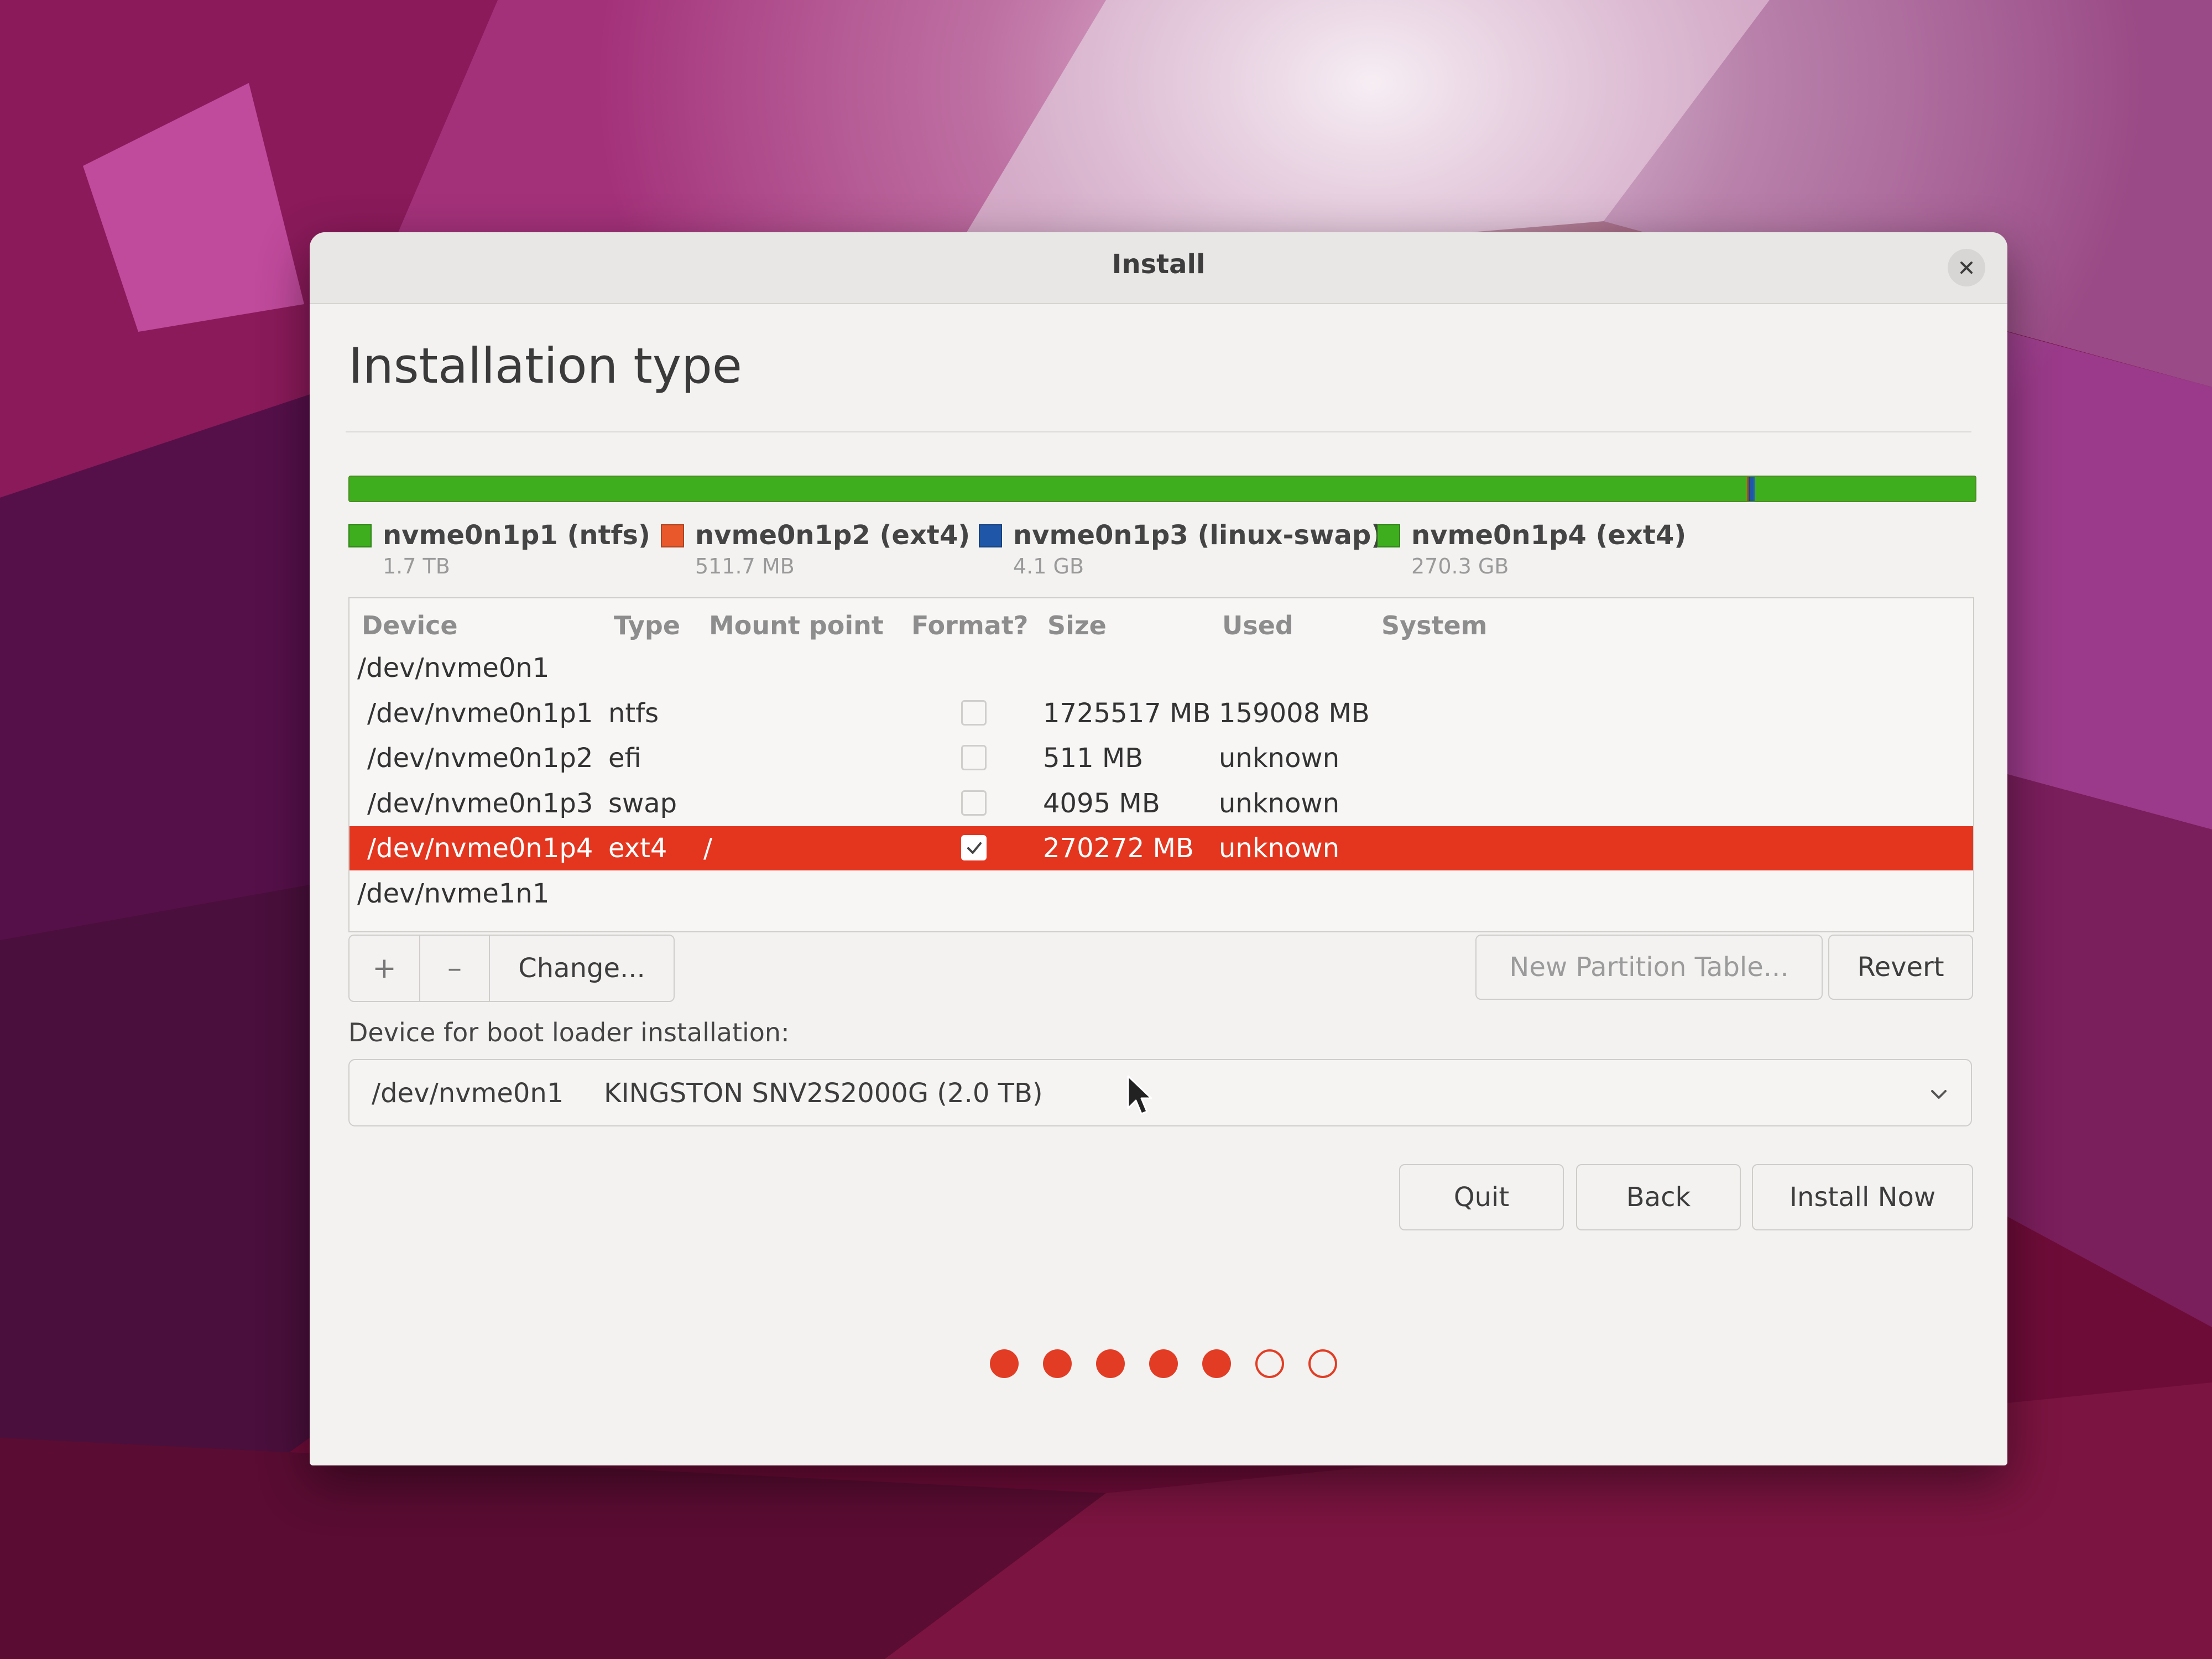 This screenshot has width=2212, height=1659. I want to click on table-row: /dev/nvme1n1, so click(1161, 894).